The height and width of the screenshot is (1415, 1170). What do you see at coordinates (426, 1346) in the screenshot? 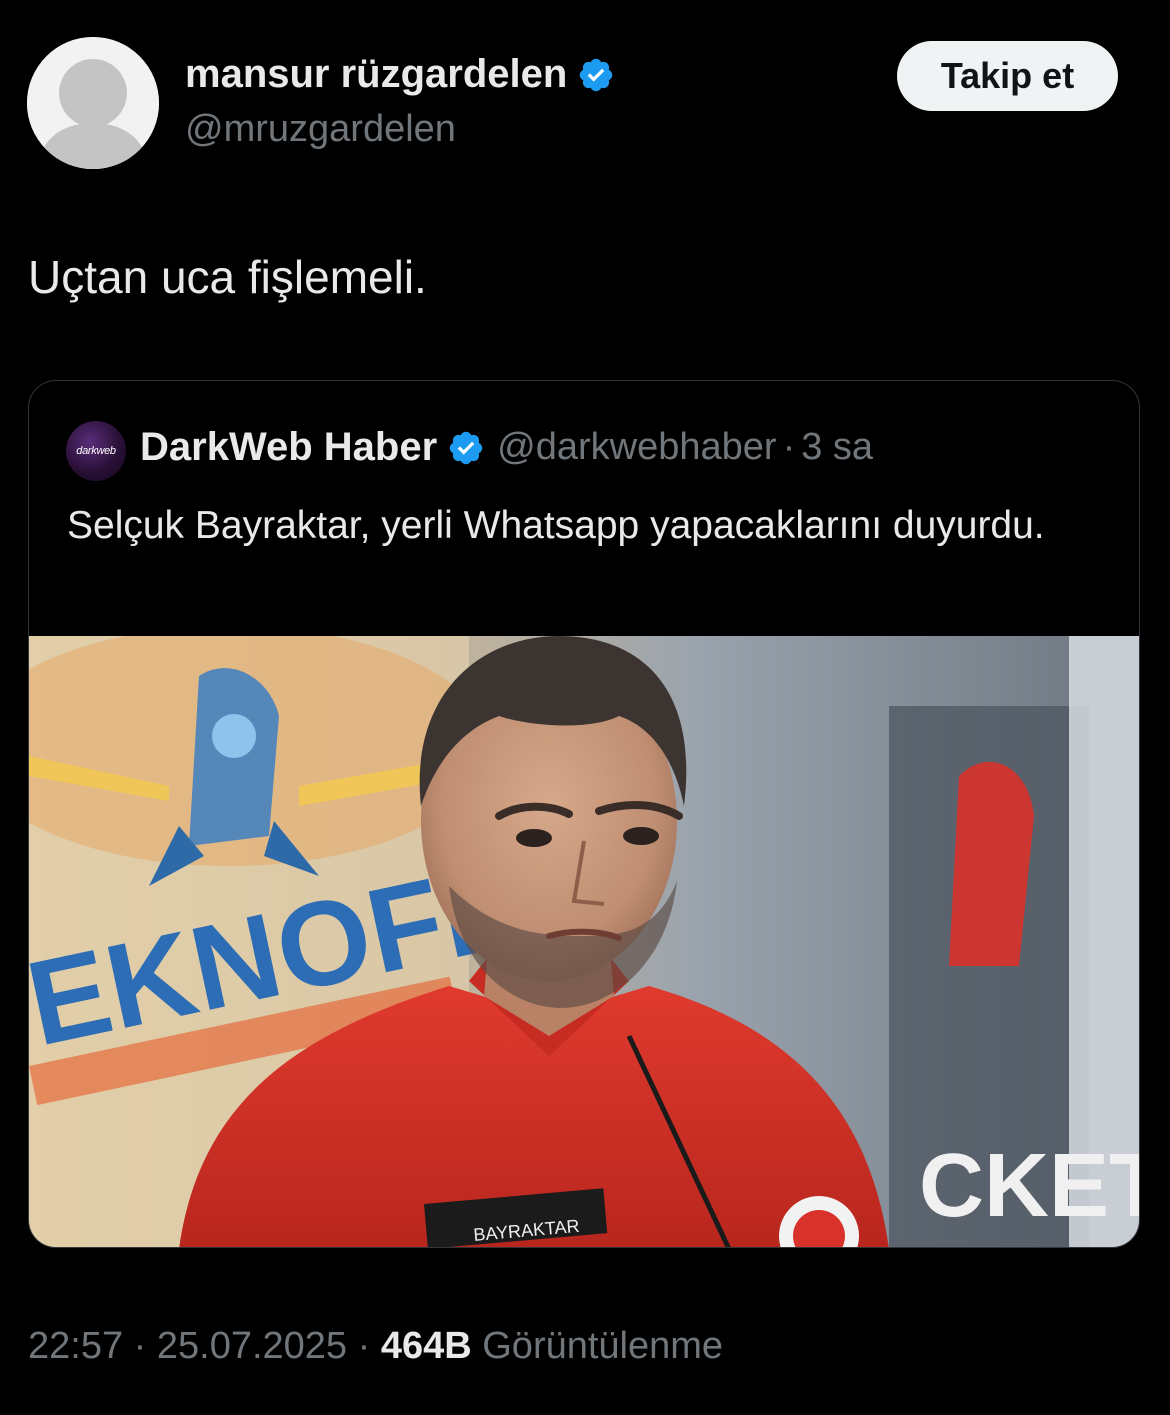
I see `views-count: 464B` at bounding box center [426, 1346].